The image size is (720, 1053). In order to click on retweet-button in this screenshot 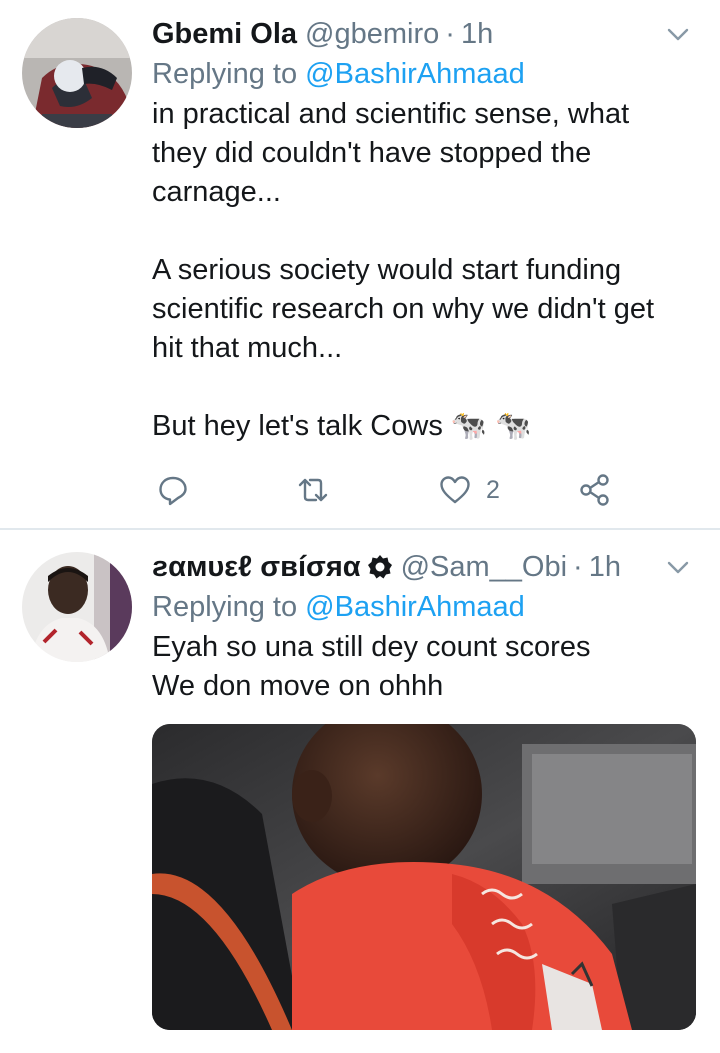, I will do `click(313, 490)`.